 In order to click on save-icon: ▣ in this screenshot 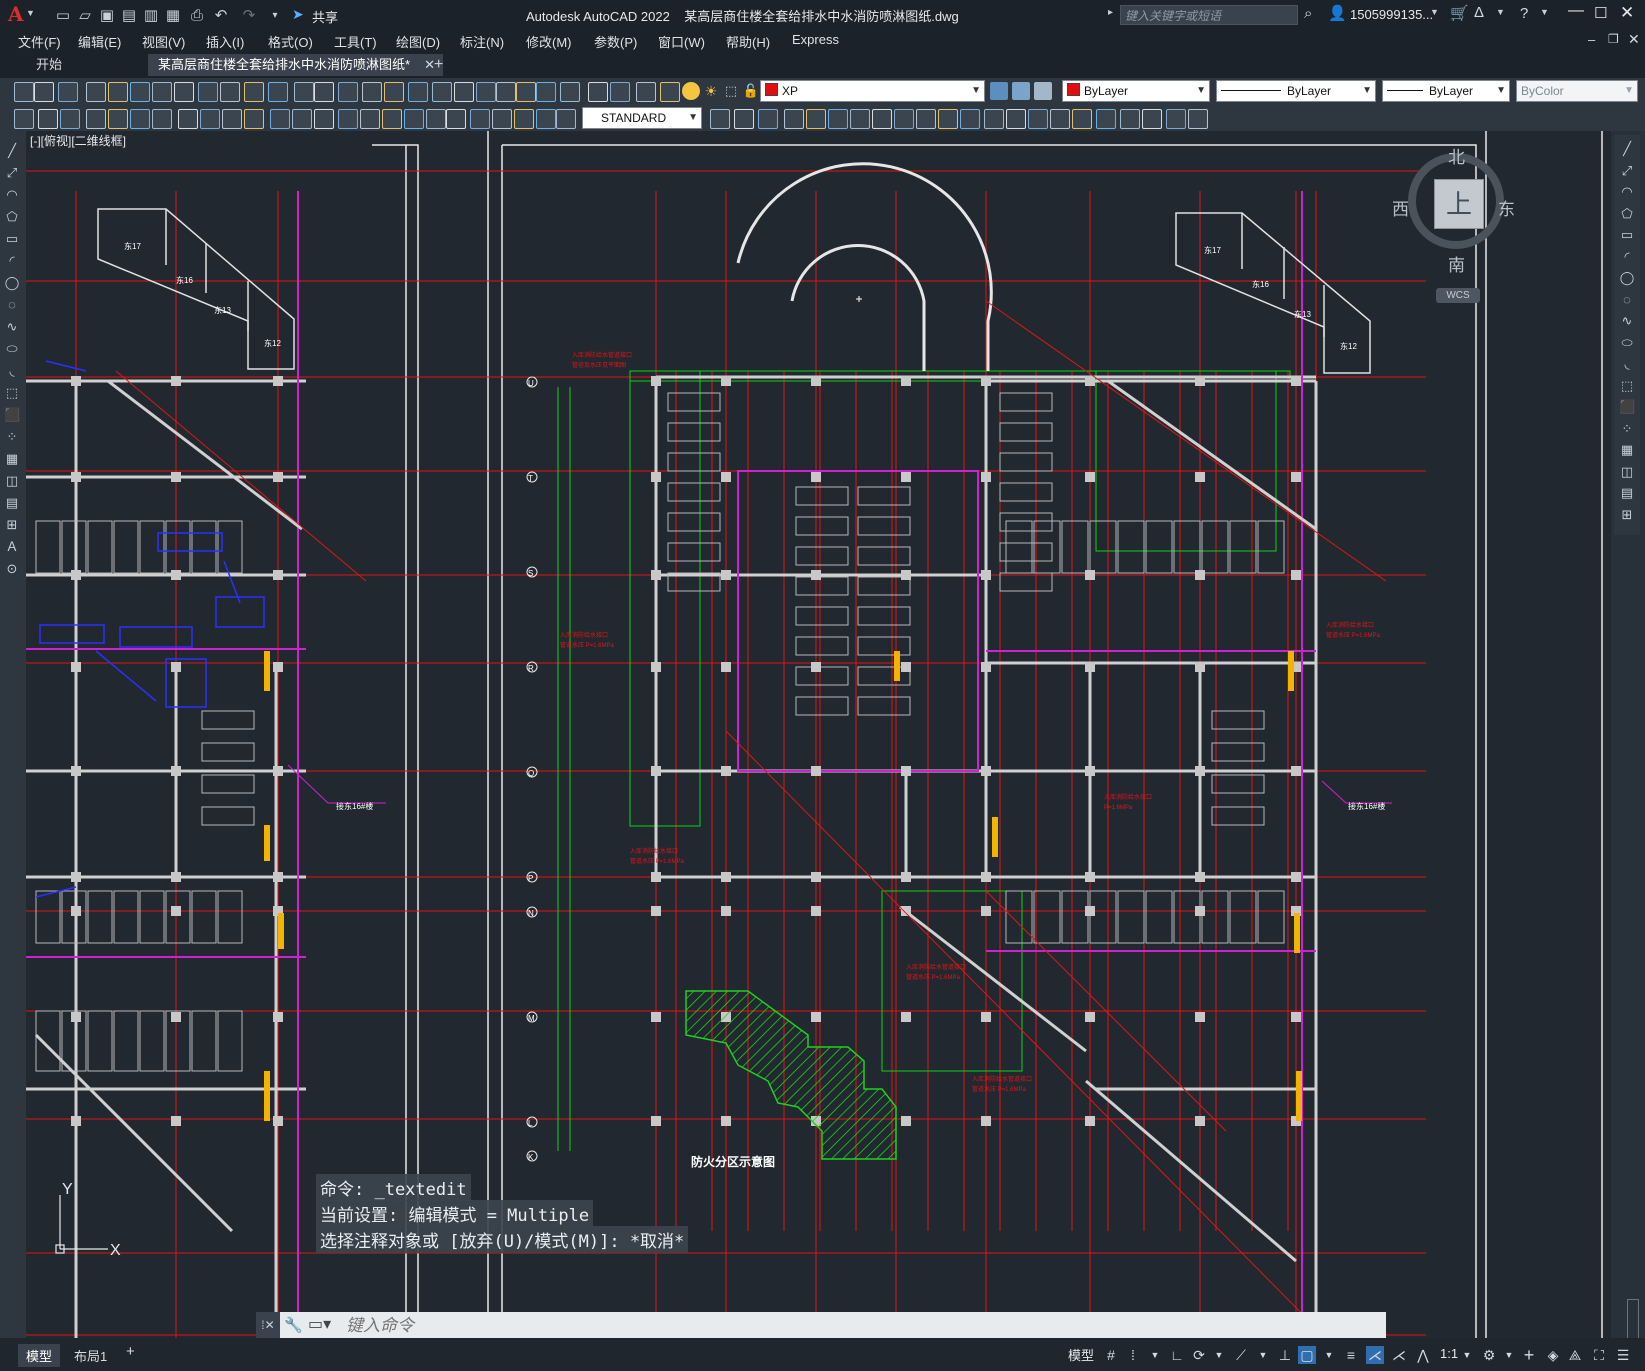, I will do `click(107, 15)`.